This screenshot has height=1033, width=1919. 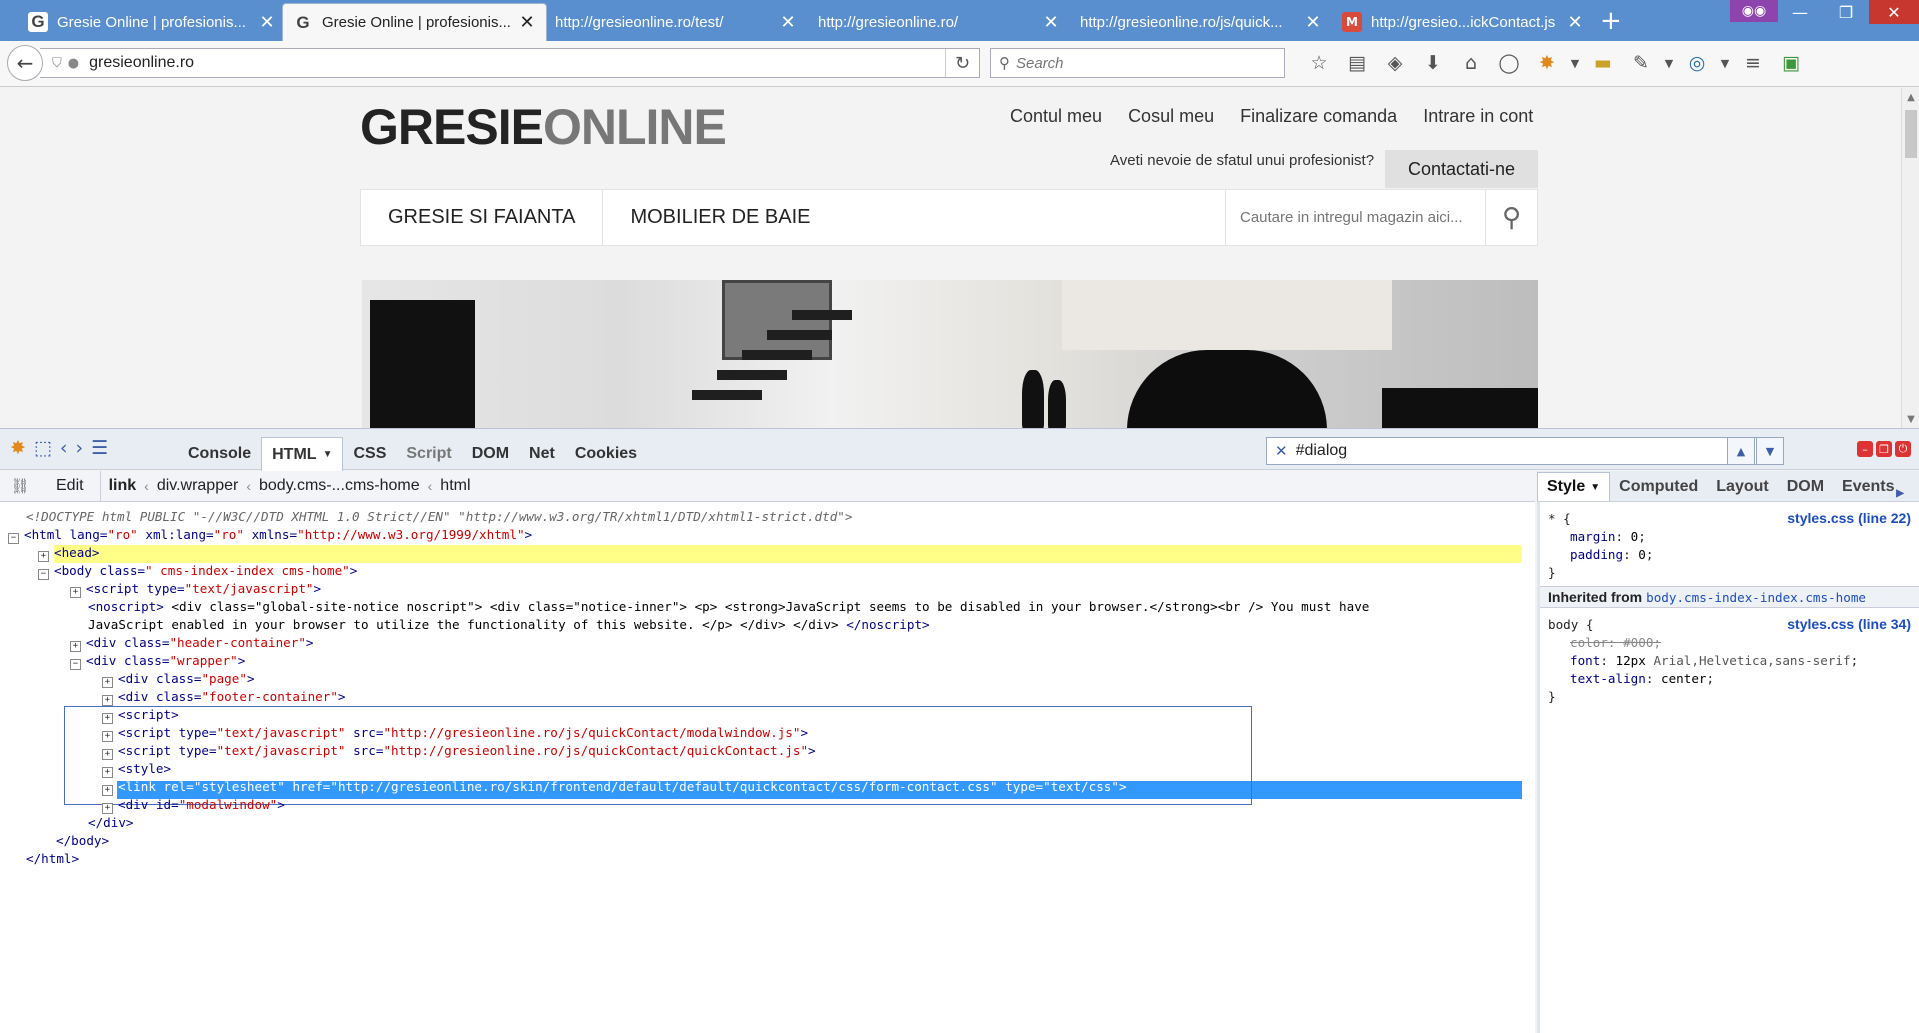 What do you see at coordinates (1611, 21) in the screenshot?
I see `new-tab-icon: +` at bounding box center [1611, 21].